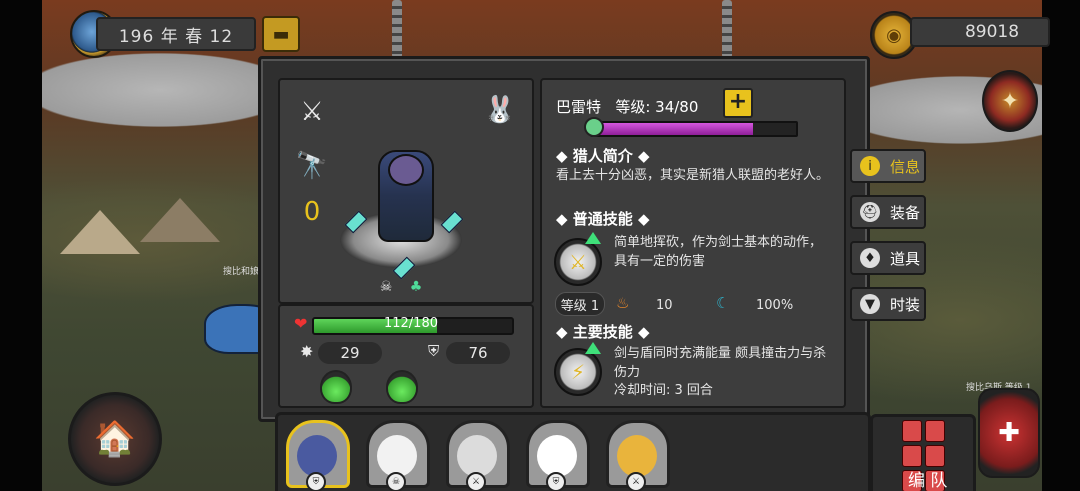 This screenshot has height=491, width=1080. I want to click on main-skill-desc: 剑与盾同时充满能量 颇具撞击力与杀伤力, so click(720, 363).